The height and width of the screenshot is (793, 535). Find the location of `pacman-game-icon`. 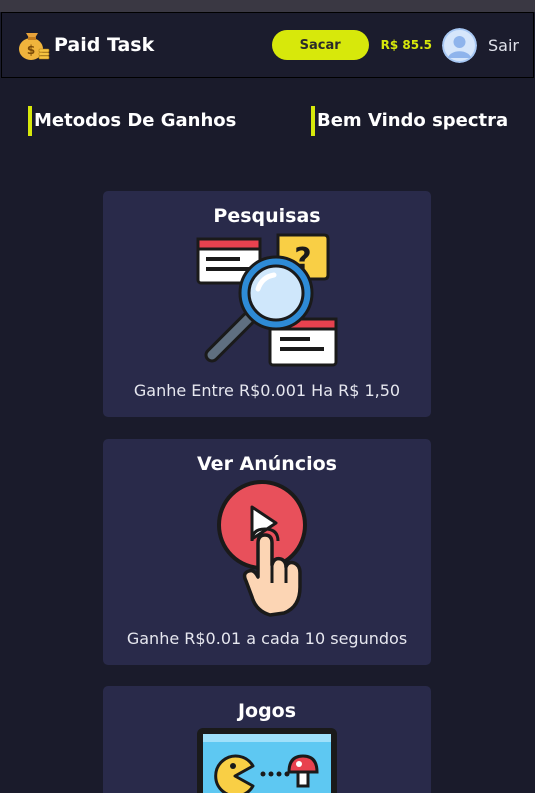

pacman-game-icon is located at coordinates (267, 760).